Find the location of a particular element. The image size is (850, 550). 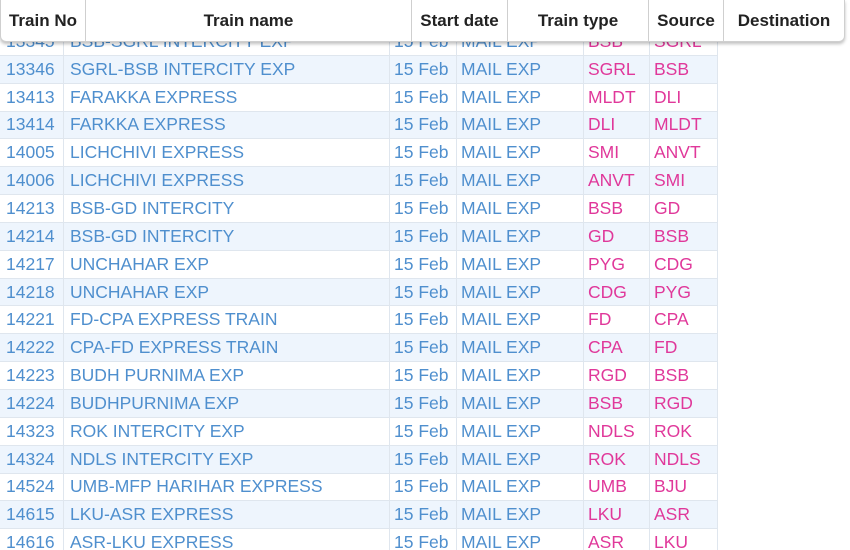

train-name-link: FD-CPA EXPRESS TRAIN is located at coordinates (227, 320).